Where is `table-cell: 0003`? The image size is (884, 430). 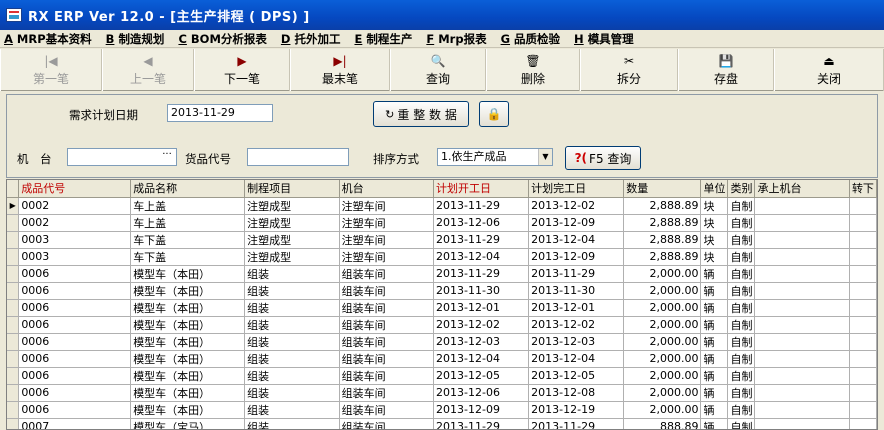
table-cell: 0003 is located at coordinates (75, 240).